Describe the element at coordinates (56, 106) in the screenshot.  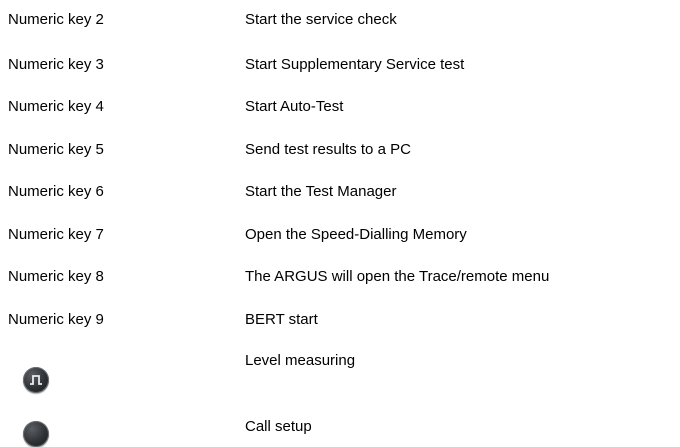
I see `key-label: Numeric key 4` at that location.